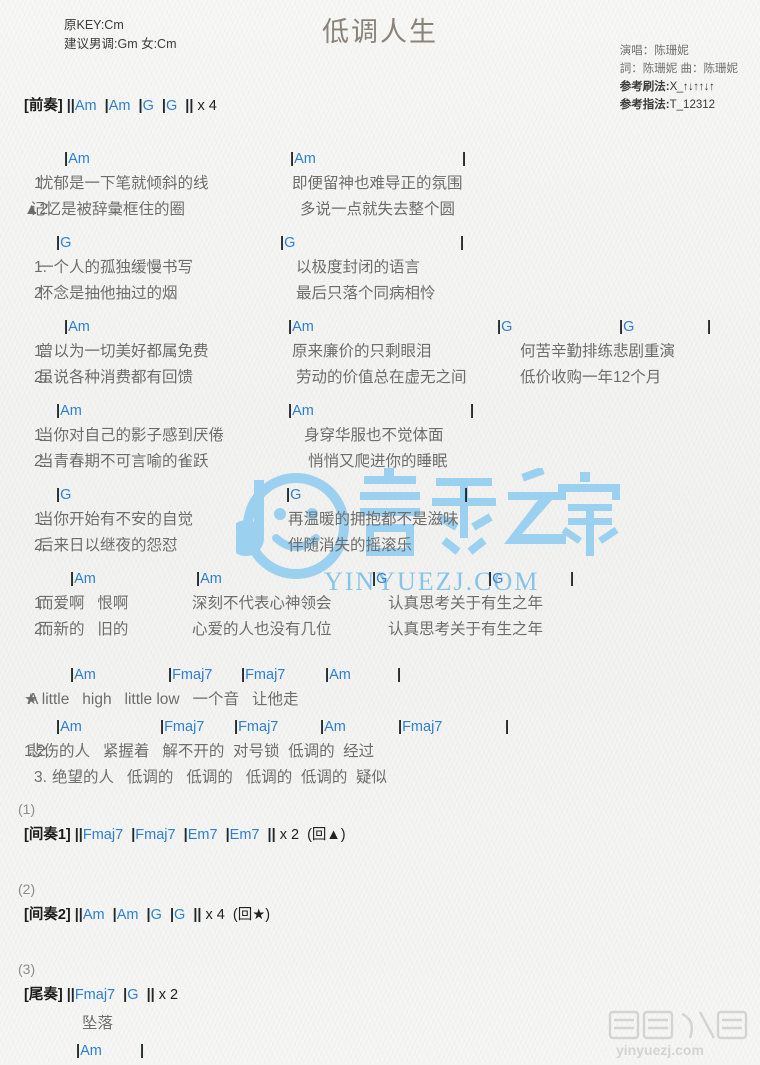 Image resolution: width=760 pixels, height=1065 pixels. I want to click on repeat-count: x 2, so click(168, 995).